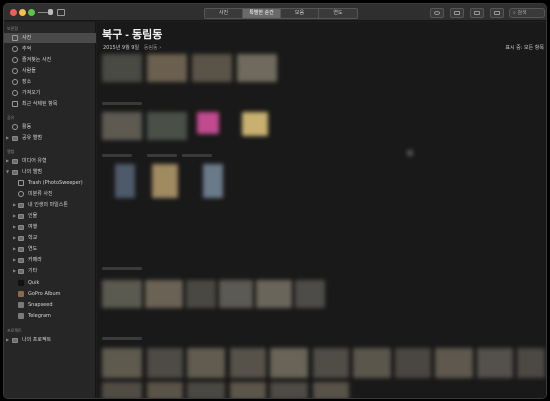  What do you see at coordinates (50, 340) in the screenshot?
I see `sidebar-item-my-projects: ▶ 나의 프로젝트` at bounding box center [50, 340].